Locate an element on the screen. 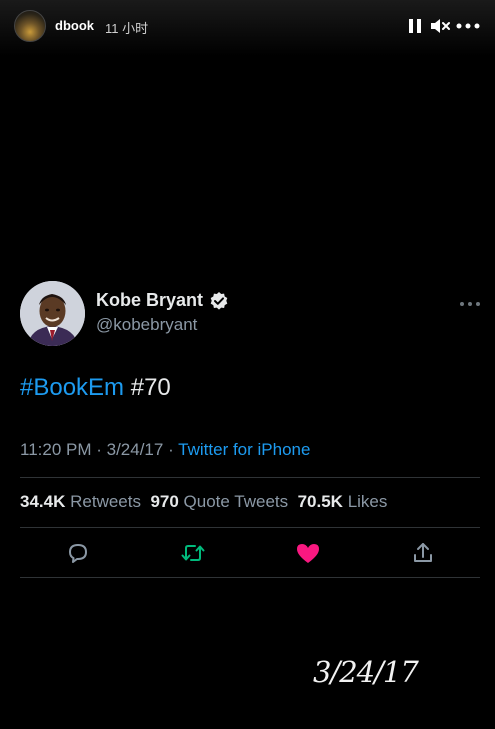 This screenshot has width=495, height=729. story-timestamp: 11 小时 is located at coordinates (127, 28).